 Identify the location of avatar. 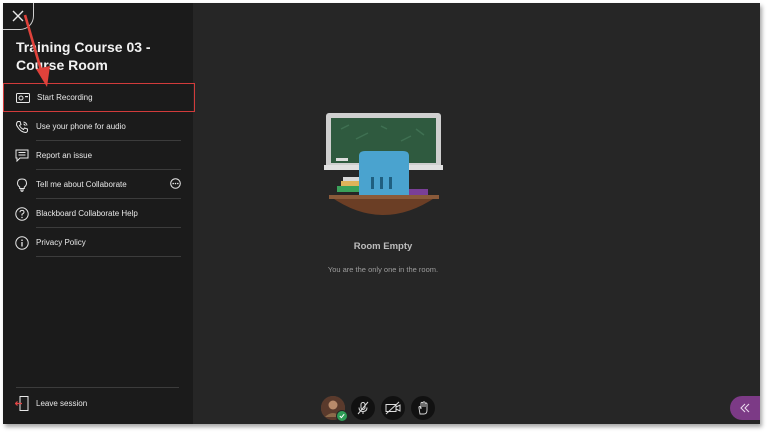
(334, 409).